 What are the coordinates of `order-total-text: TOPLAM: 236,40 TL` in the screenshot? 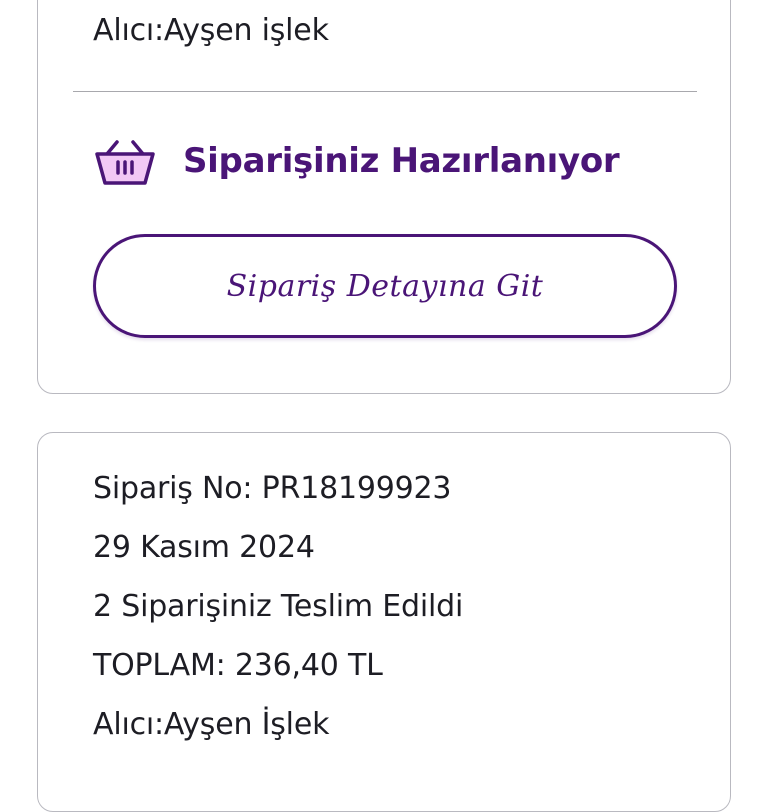 It's located at (238, 665).